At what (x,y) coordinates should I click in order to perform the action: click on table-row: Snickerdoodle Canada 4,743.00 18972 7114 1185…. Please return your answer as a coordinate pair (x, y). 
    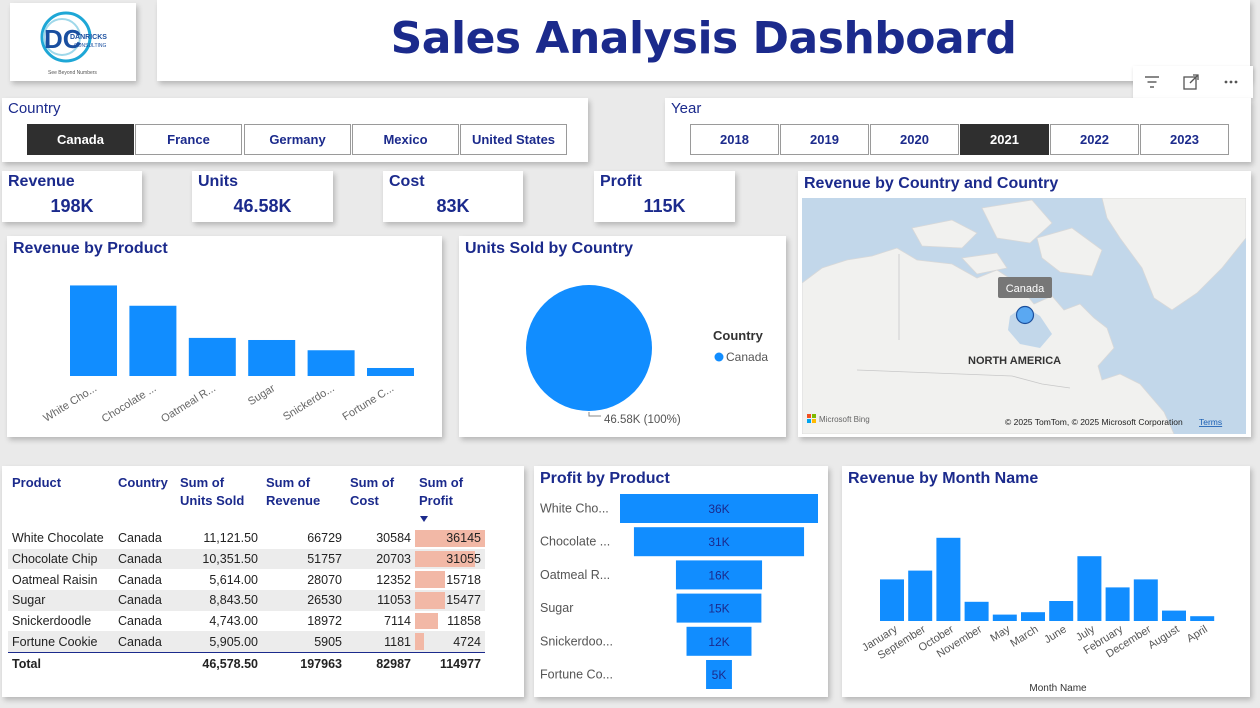
    Looking at the image, I should click on (246, 621).